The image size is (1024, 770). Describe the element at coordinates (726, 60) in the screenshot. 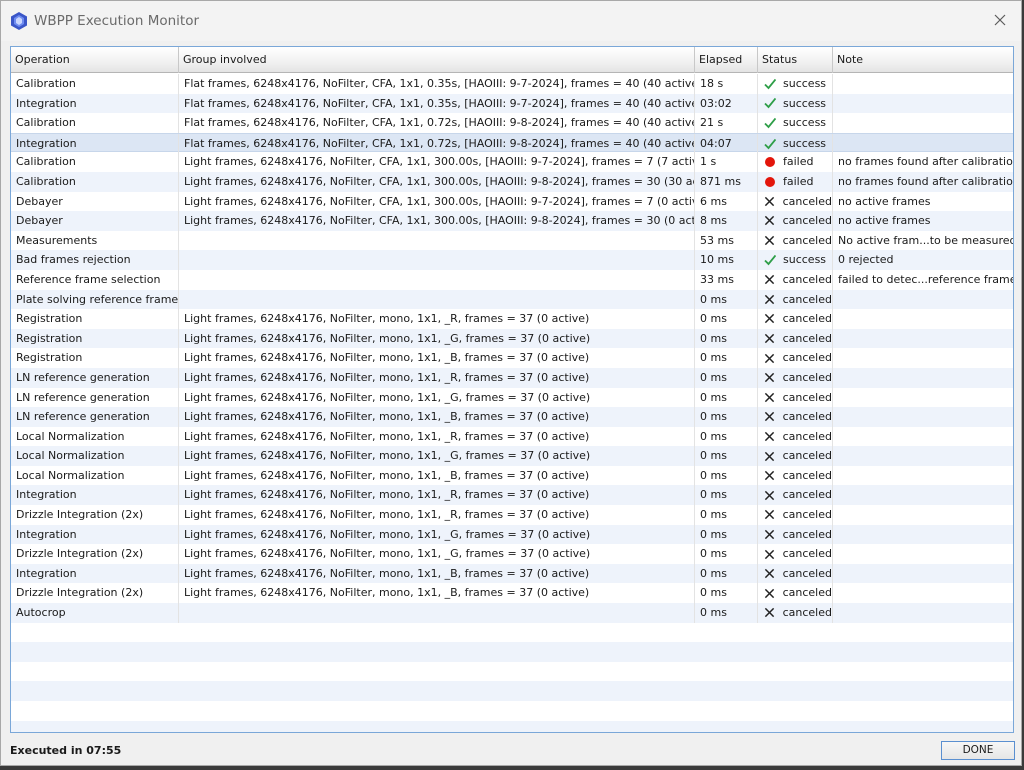

I see `header-elapsed: Elapsed` at that location.